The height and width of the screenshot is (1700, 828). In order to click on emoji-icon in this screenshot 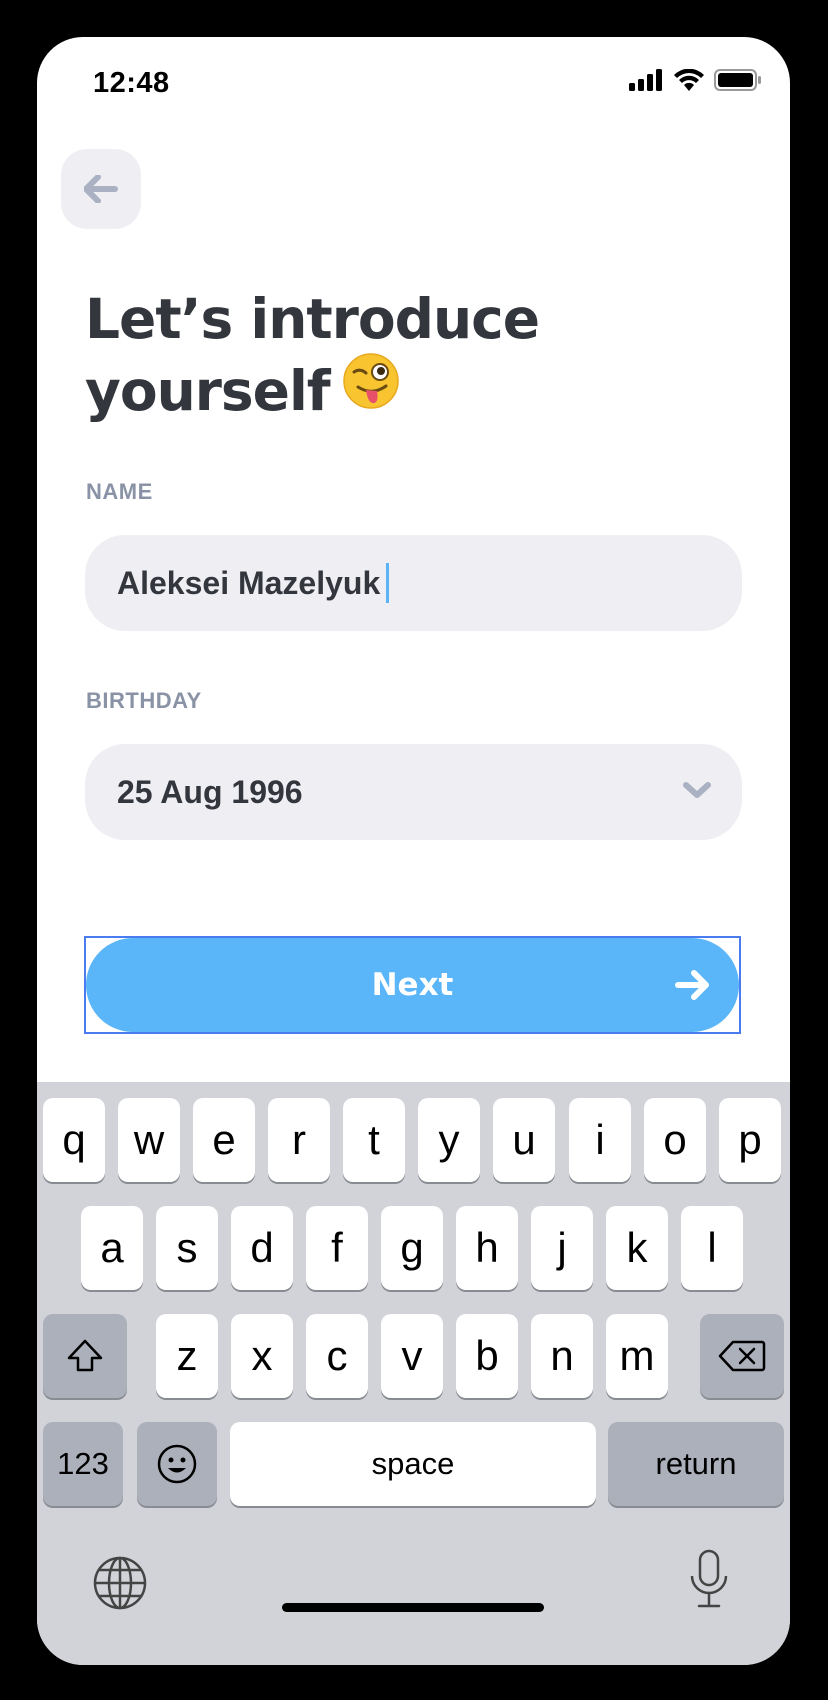, I will do `click(177, 1464)`.